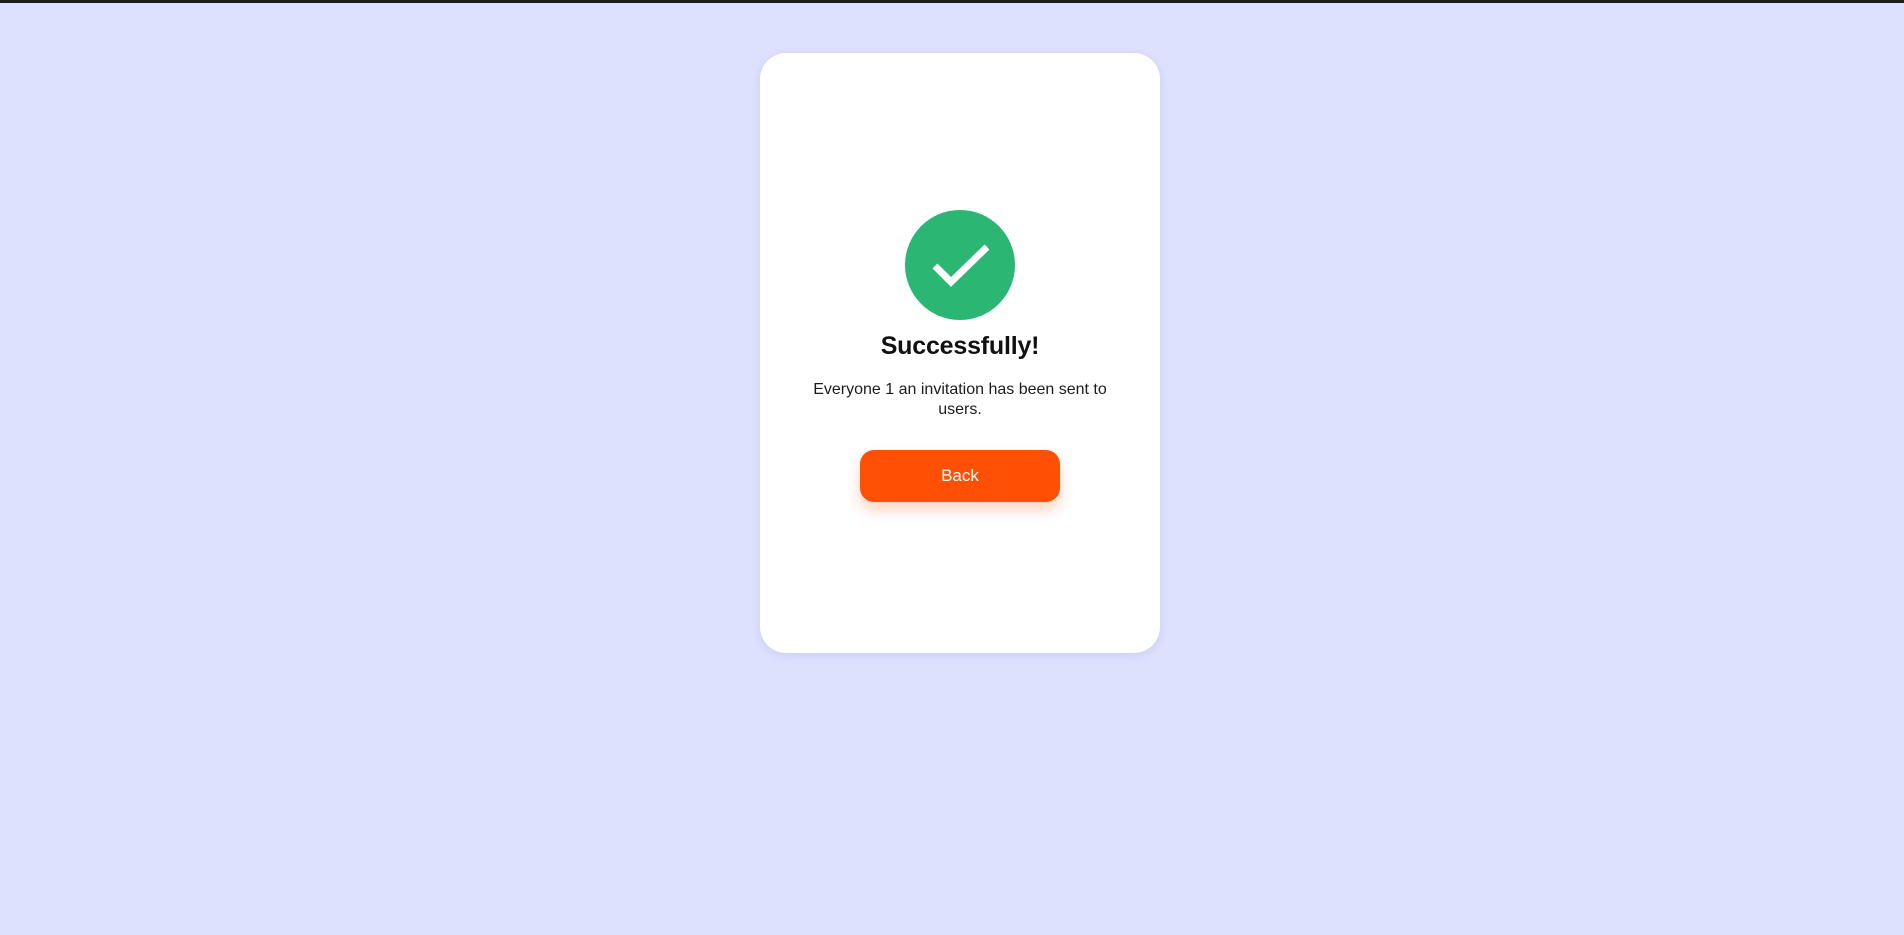  Describe the element at coordinates (960, 476) in the screenshot. I see `back-button: Back` at that location.